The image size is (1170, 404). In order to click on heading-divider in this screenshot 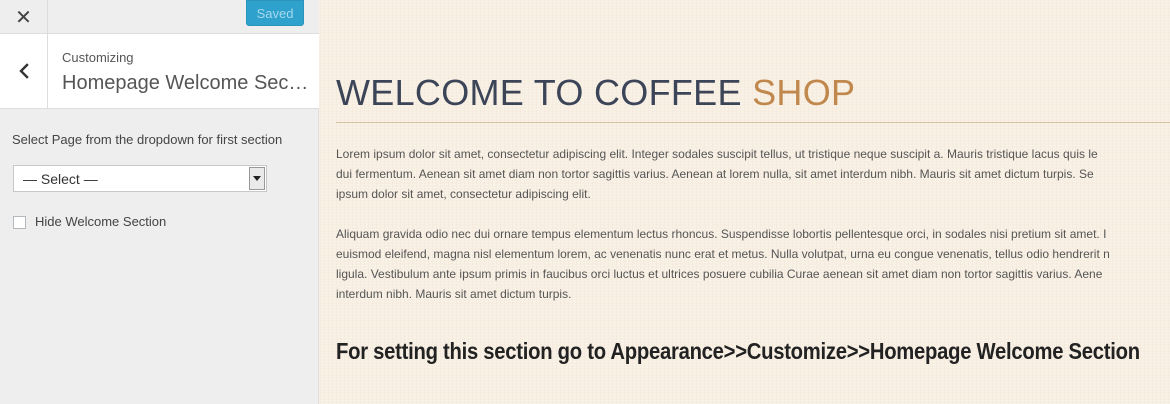, I will do `click(753, 122)`.